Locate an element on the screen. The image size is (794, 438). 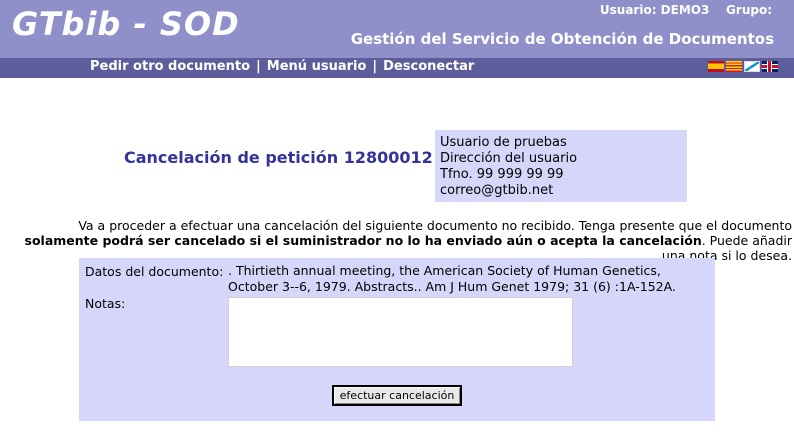
submit-cancellation-button: efectuar cancelación is located at coordinates (397, 395).